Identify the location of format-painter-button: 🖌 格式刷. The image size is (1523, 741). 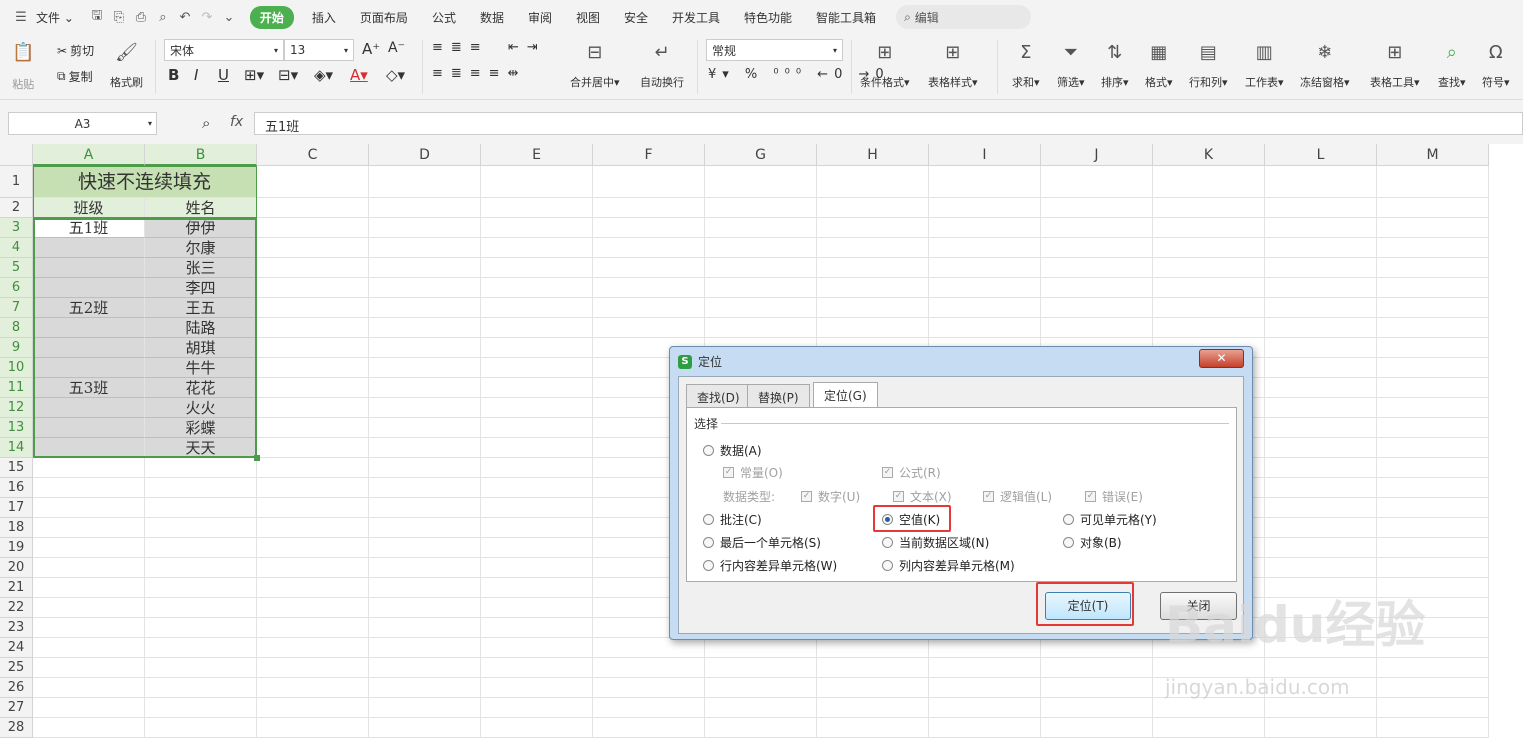
(126, 65).